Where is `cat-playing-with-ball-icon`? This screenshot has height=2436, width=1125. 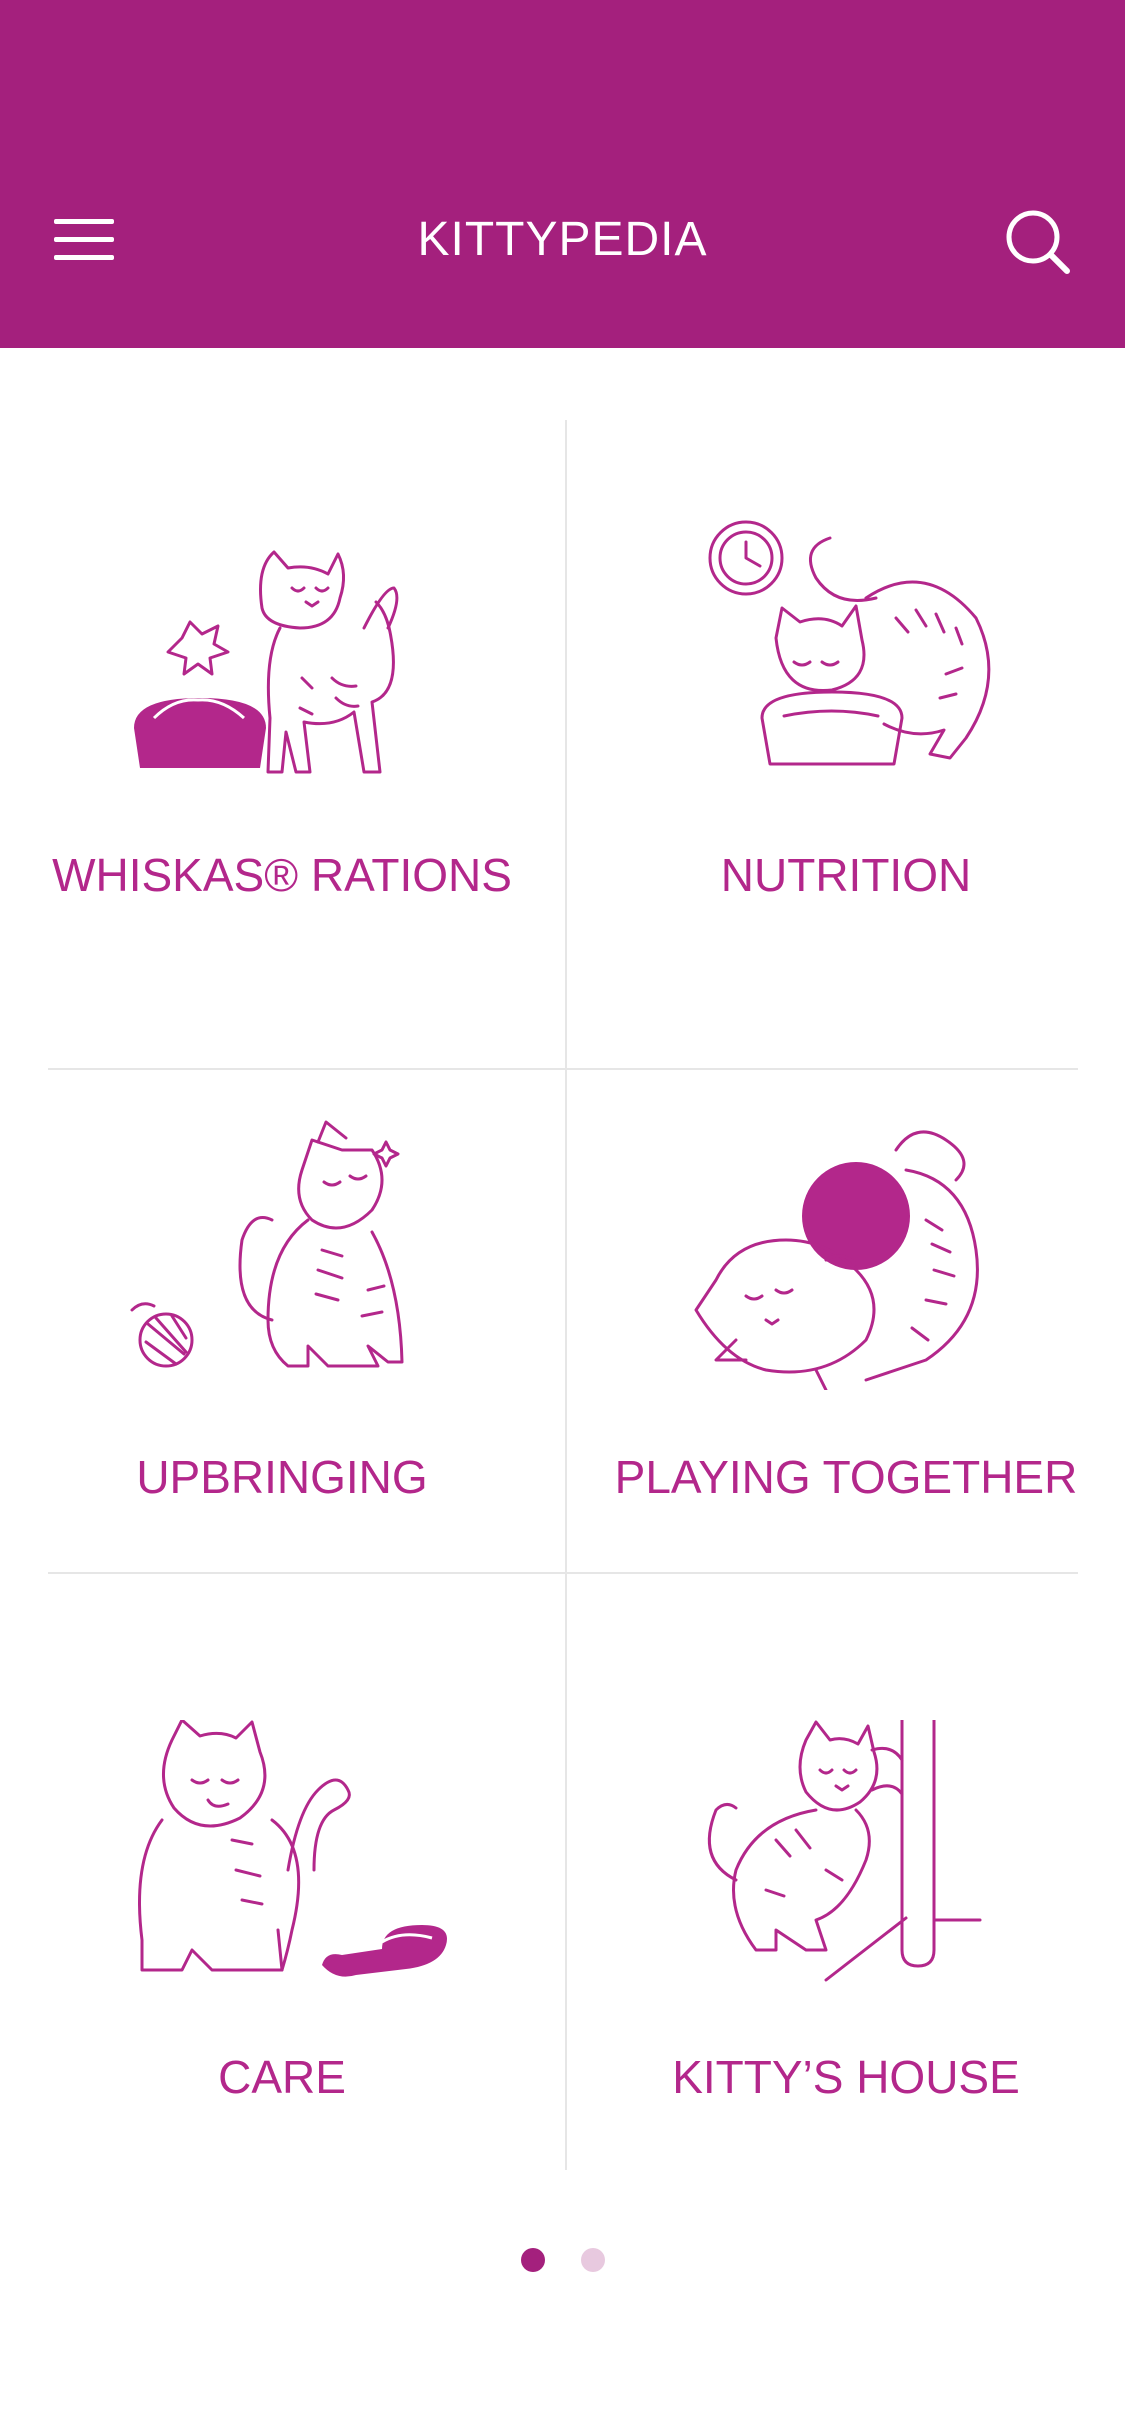 cat-playing-with-ball-icon is located at coordinates (836, 1260).